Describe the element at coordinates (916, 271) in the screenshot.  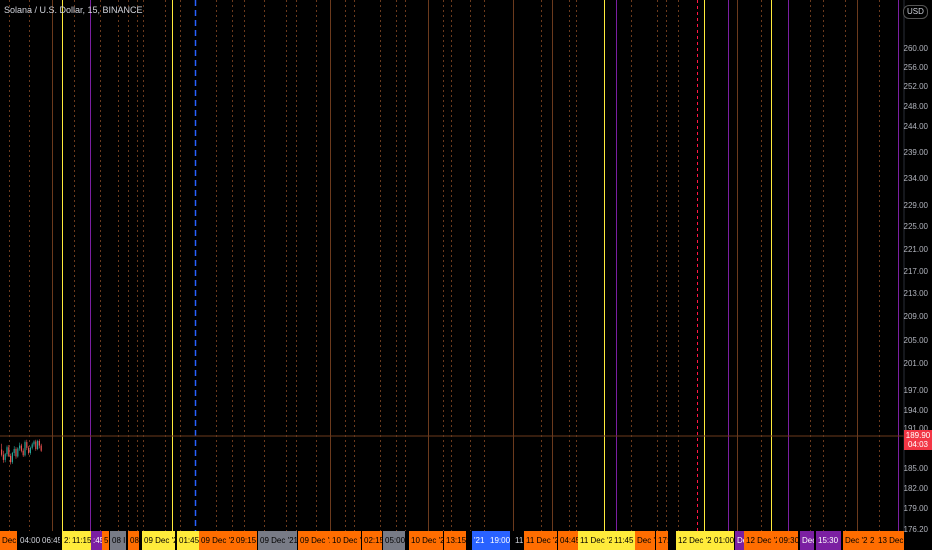
I see `price-axis-tick: 217.00` at that location.